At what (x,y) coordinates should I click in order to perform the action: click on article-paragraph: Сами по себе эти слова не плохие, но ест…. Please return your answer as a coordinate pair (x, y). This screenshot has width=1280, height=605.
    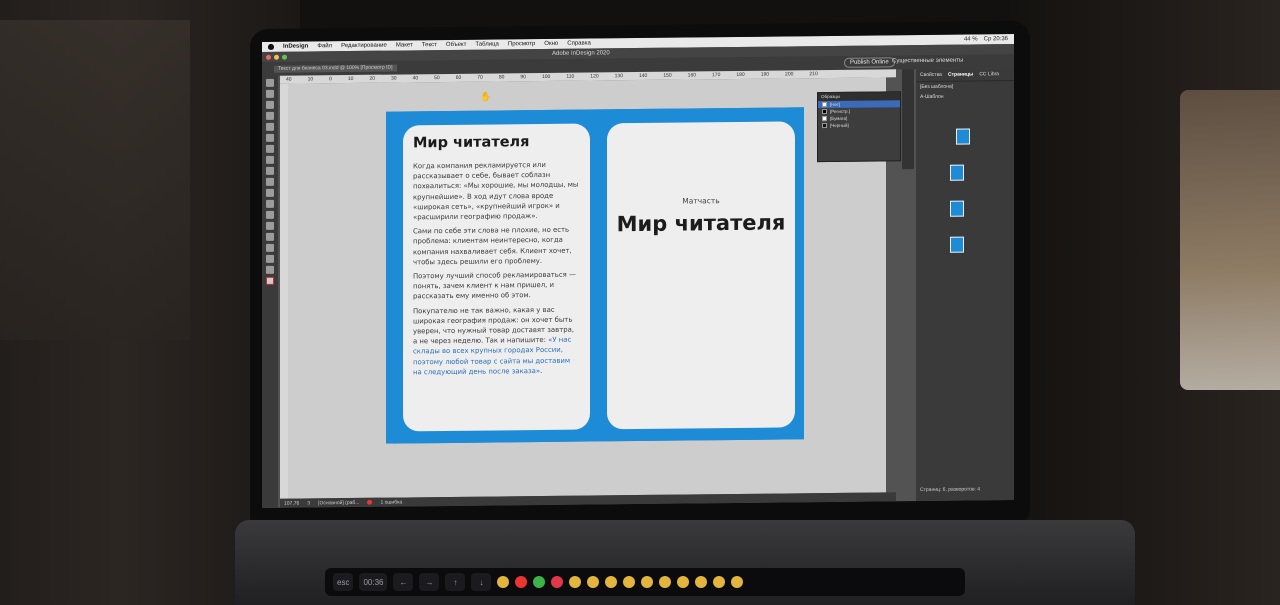
    Looking at the image, I should click on (492, 246).